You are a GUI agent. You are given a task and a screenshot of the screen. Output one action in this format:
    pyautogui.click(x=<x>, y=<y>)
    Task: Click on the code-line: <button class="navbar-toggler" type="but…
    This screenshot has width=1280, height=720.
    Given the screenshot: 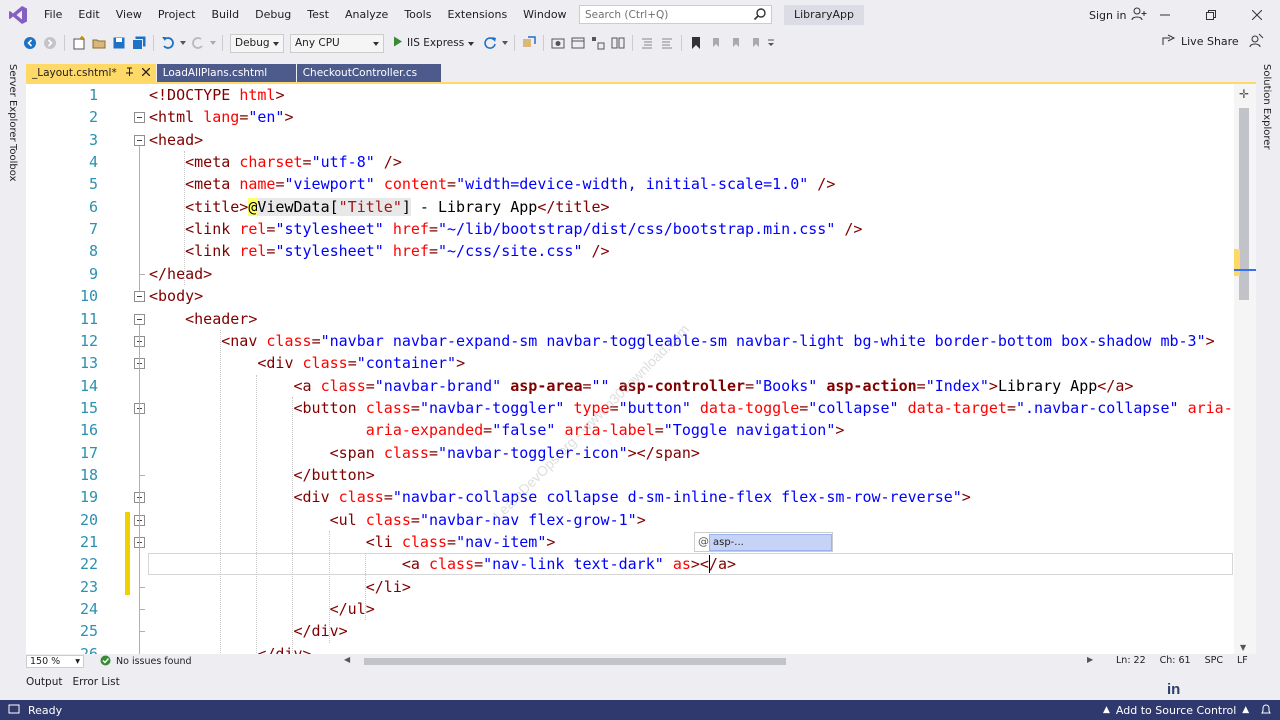 What is the action you would take?
    pyautogui.click(x=694, y=408)
    